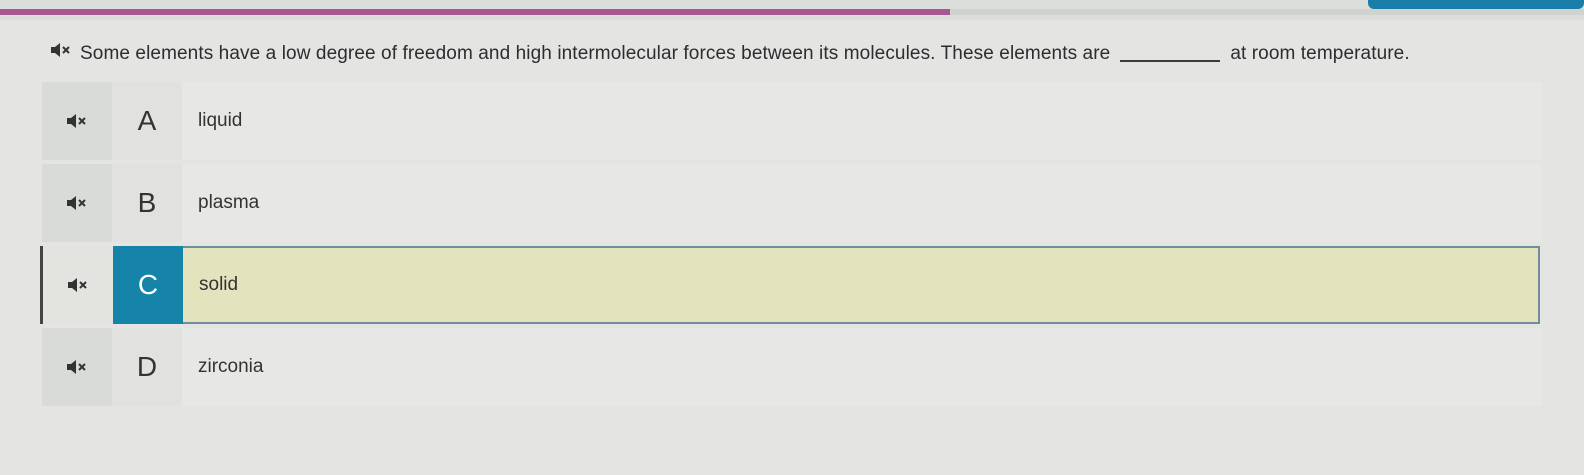  I want to click on option-d-letter: D, so click(147, 367).